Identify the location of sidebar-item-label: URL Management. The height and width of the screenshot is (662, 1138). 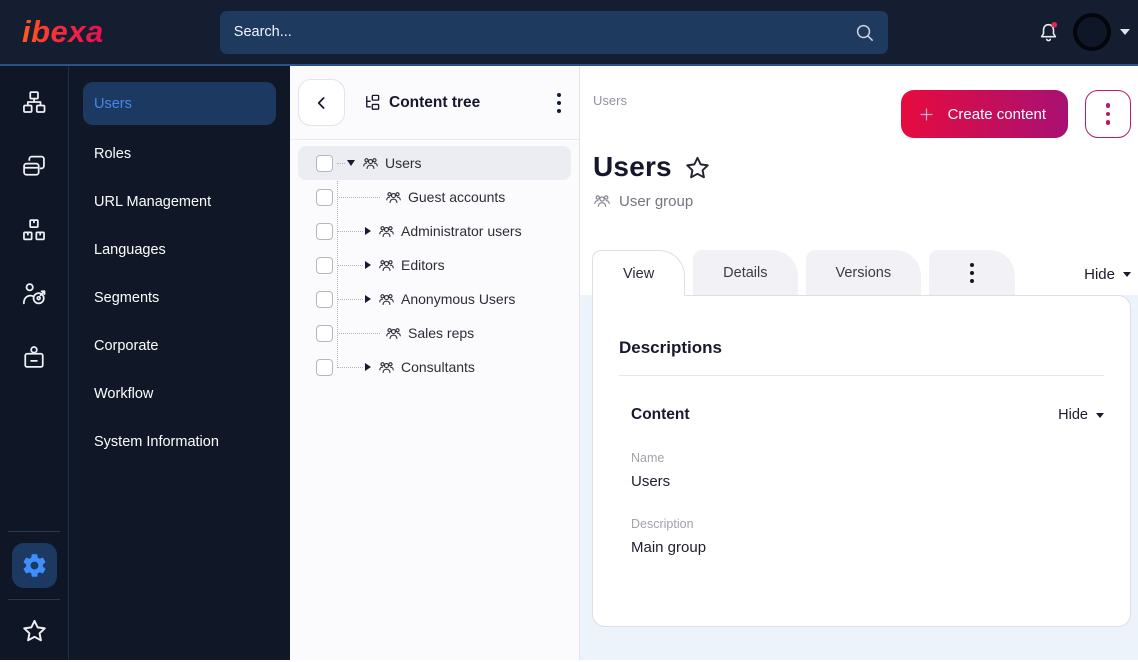
(153, 202).